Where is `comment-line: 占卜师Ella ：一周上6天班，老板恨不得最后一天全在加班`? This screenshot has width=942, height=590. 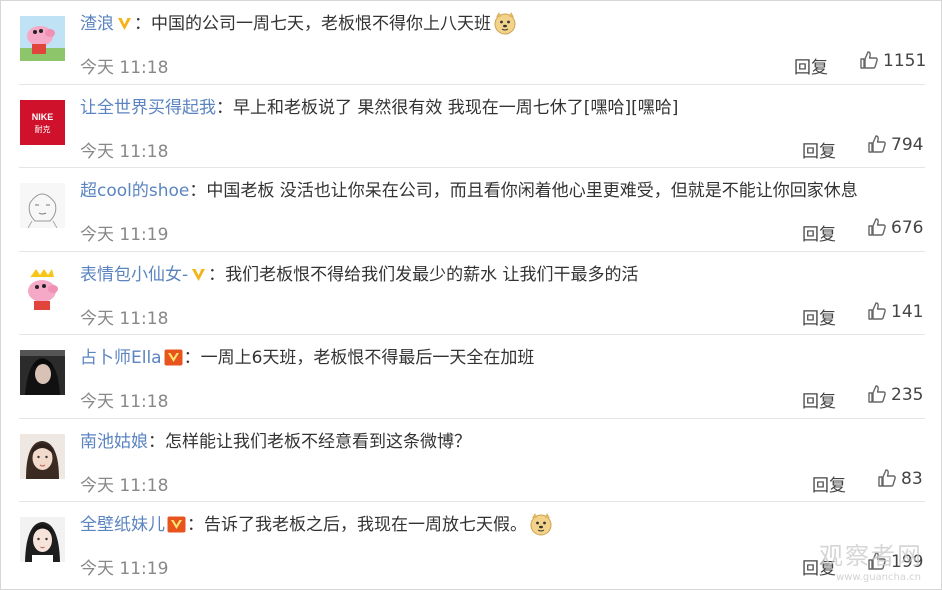
comment-line: 占卜师Ella ：一周上6天班，老板恨不得最后一天全在加班 is located at coordinates (307, 359).